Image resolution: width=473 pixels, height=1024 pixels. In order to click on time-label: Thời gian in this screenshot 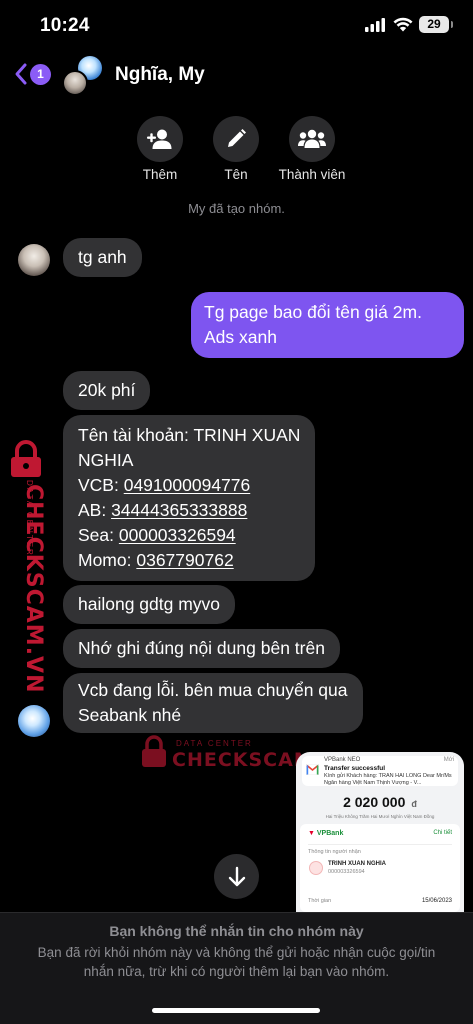, I will do `click(320, 901)`.